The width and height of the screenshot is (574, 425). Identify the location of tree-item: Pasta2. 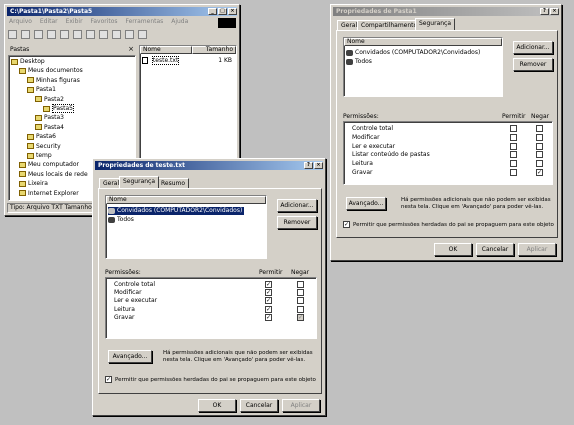
(49, 100).